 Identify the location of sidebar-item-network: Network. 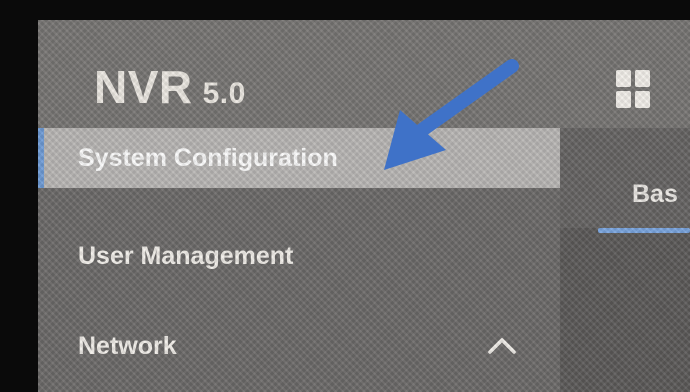
(299, 346).